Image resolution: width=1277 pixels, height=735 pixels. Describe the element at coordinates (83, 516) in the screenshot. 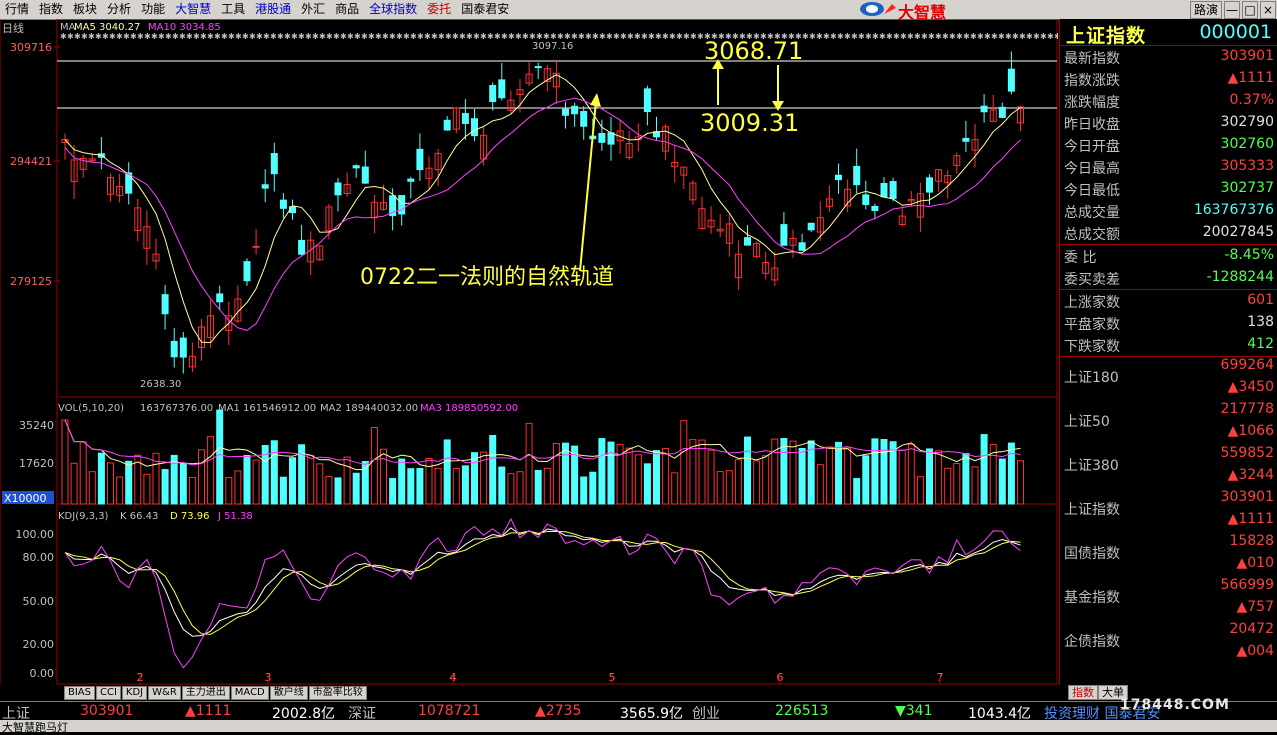

I see `kdj-legend: KDJ(9,3,3)` at that location.